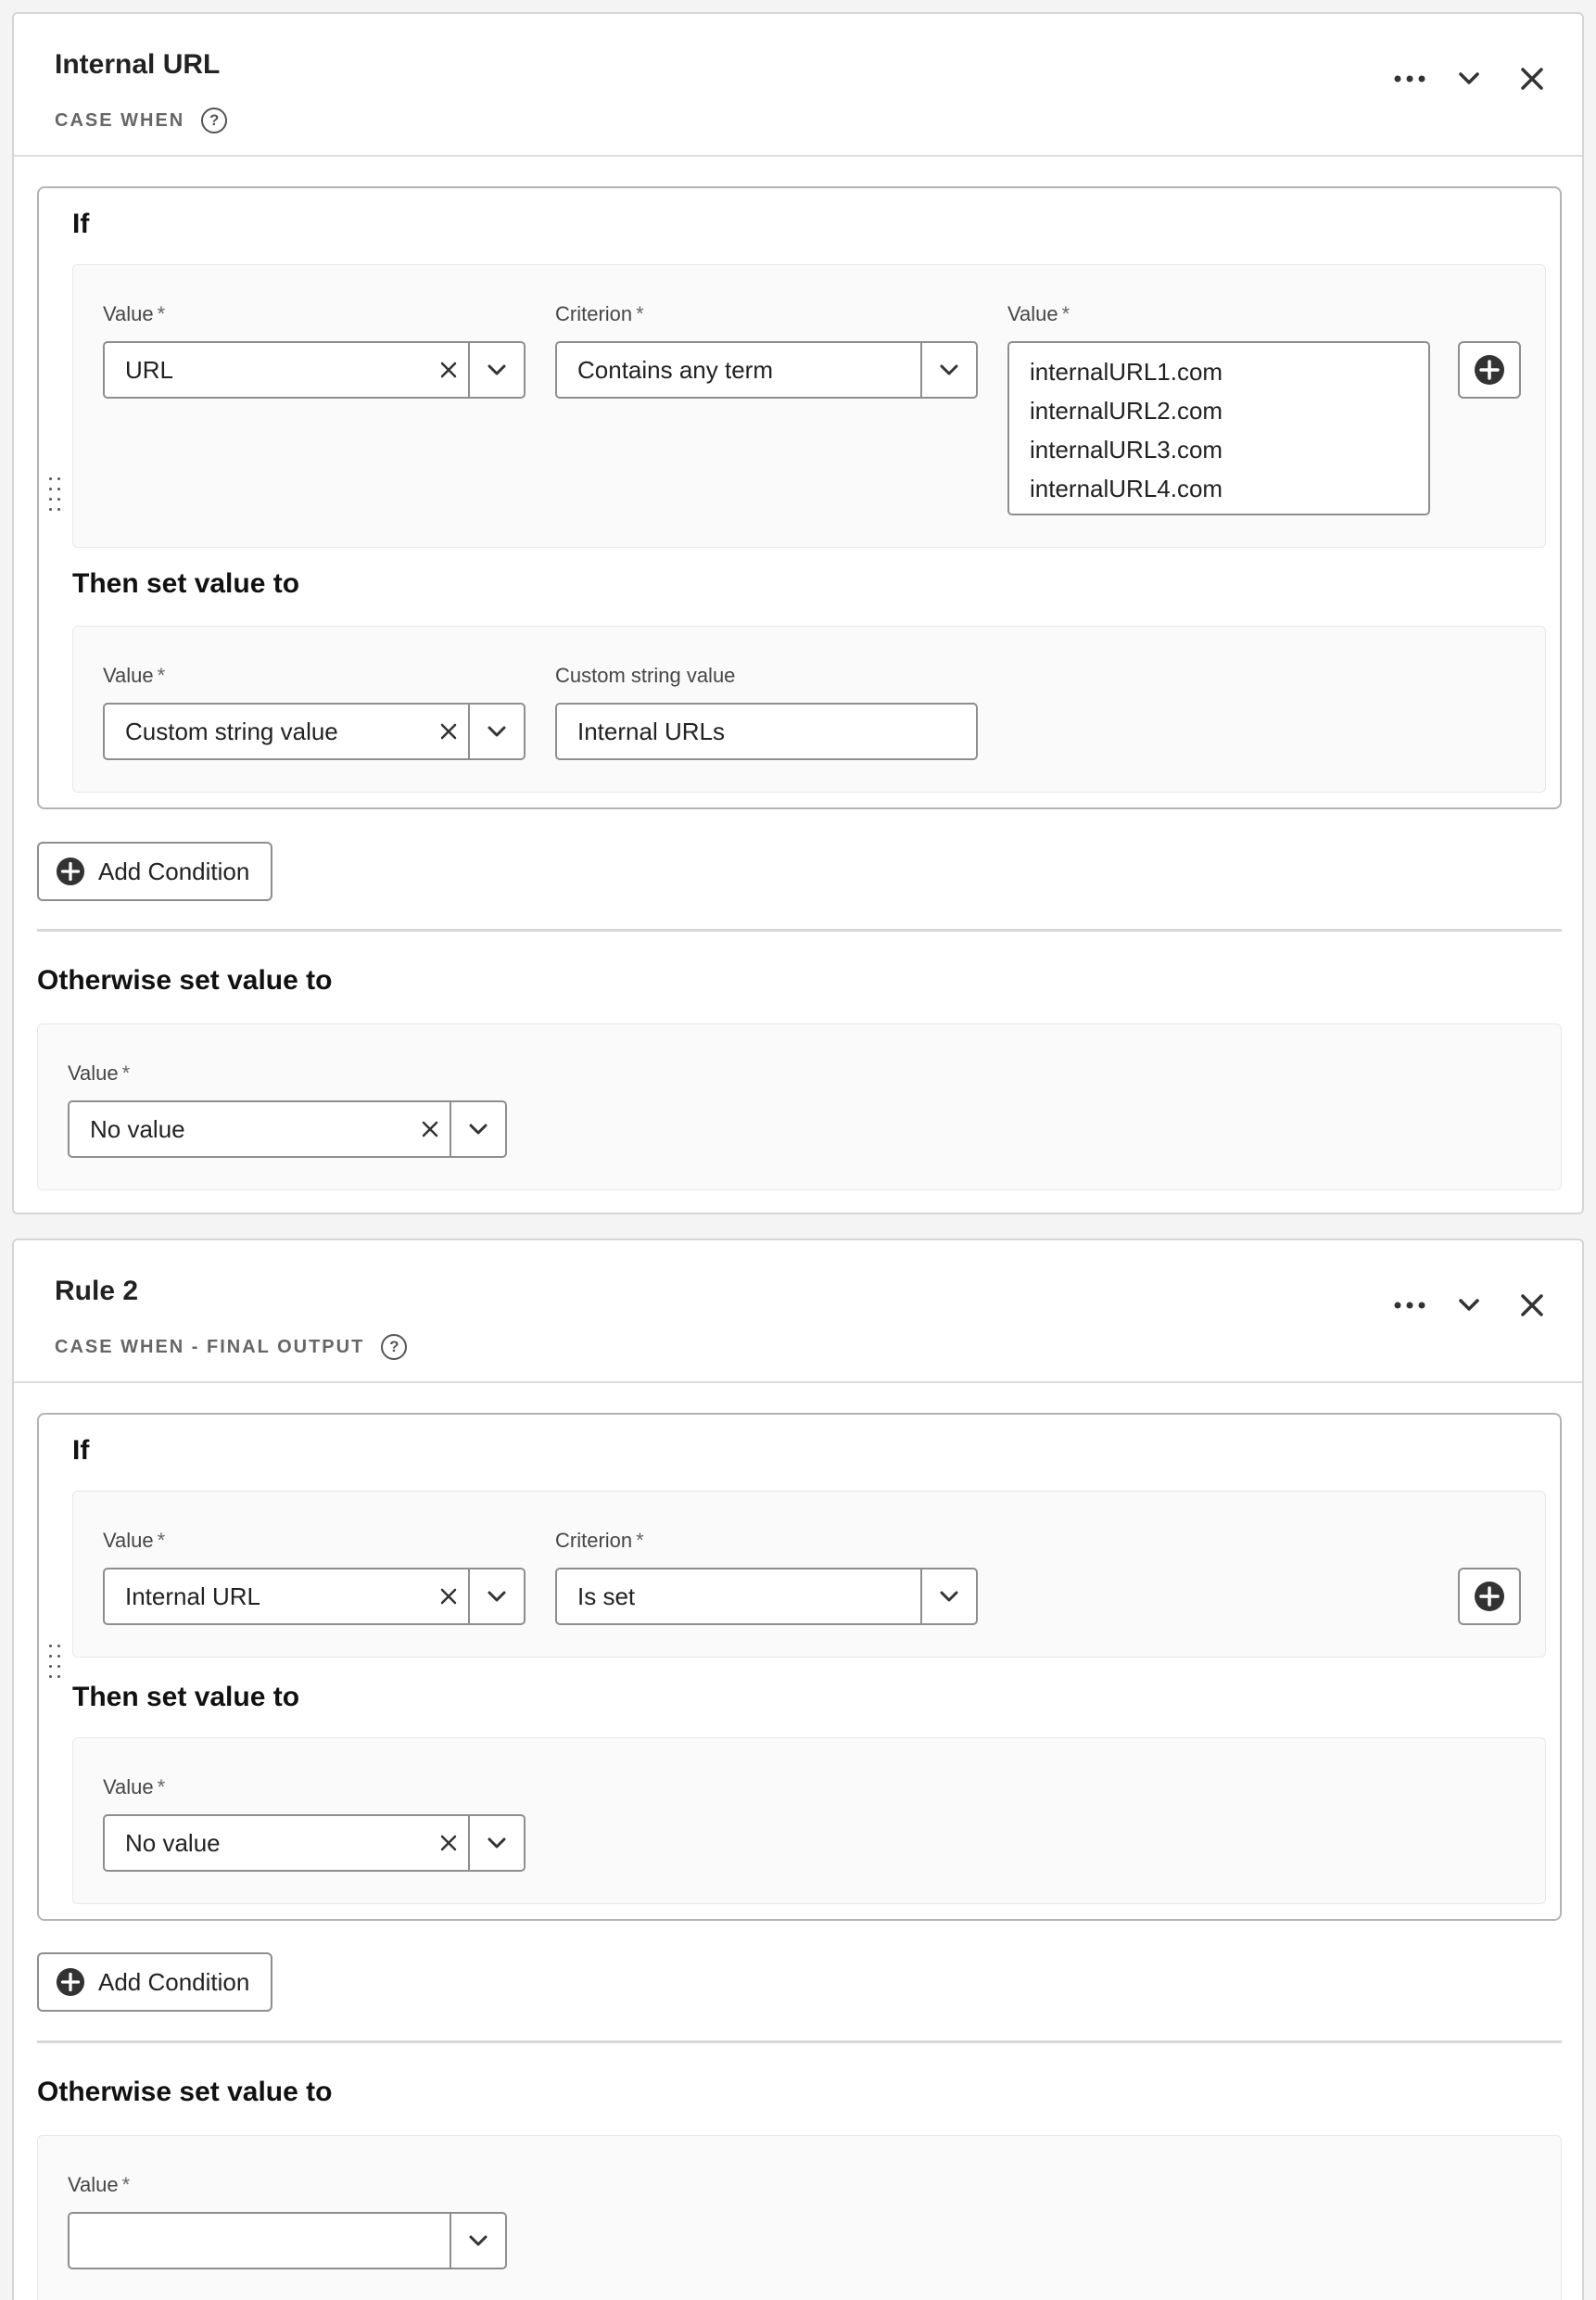 The height and width of the screenshot is (2300, 1596). Describe the element at coordinates (645, 675) in the screenshot. I see `custom-string-label: Custom string value` at that location.